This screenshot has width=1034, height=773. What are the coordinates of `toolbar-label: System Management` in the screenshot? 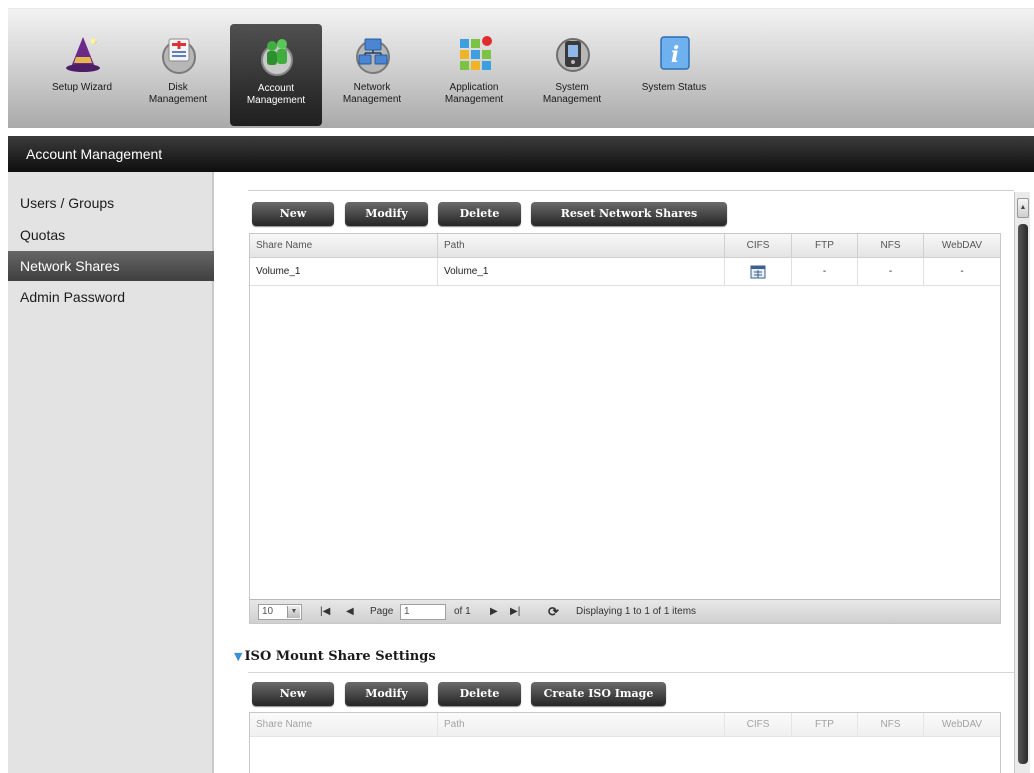 It's located at (572, 93).